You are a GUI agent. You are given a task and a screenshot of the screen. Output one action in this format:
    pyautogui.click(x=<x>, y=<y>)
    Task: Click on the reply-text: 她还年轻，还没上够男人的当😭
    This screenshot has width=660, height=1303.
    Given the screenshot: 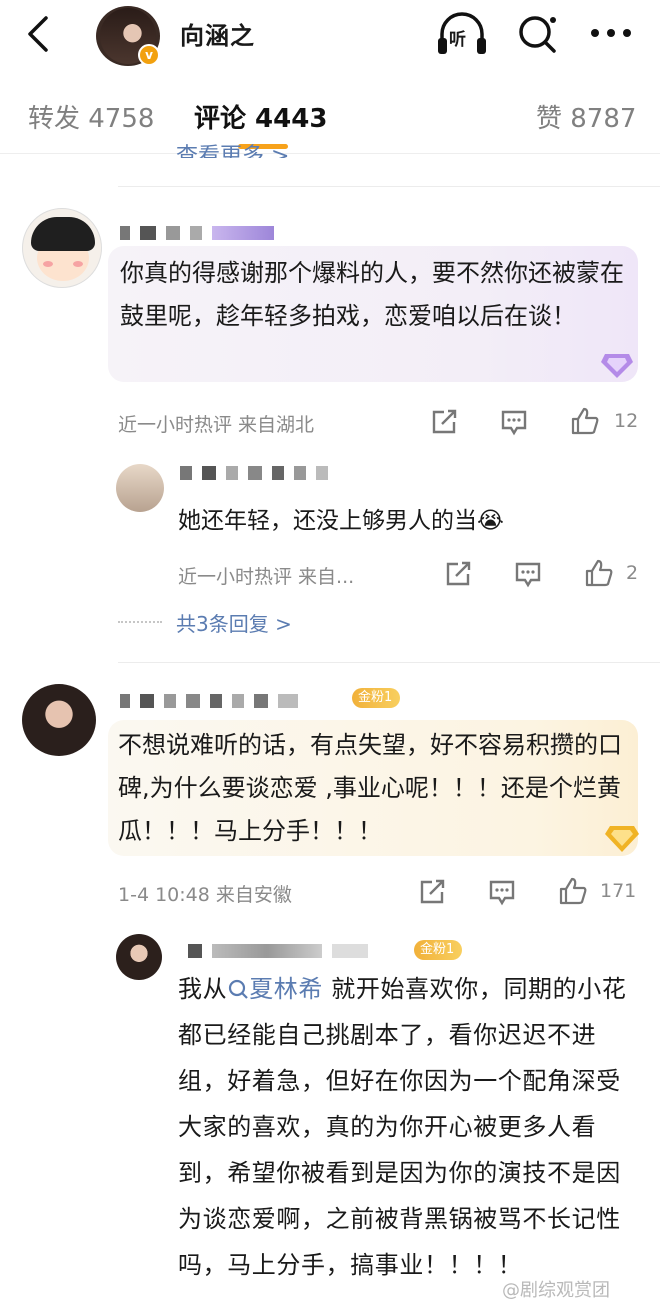 What is the action you would take?
    pyautogui.click(x=341, y=521)
    